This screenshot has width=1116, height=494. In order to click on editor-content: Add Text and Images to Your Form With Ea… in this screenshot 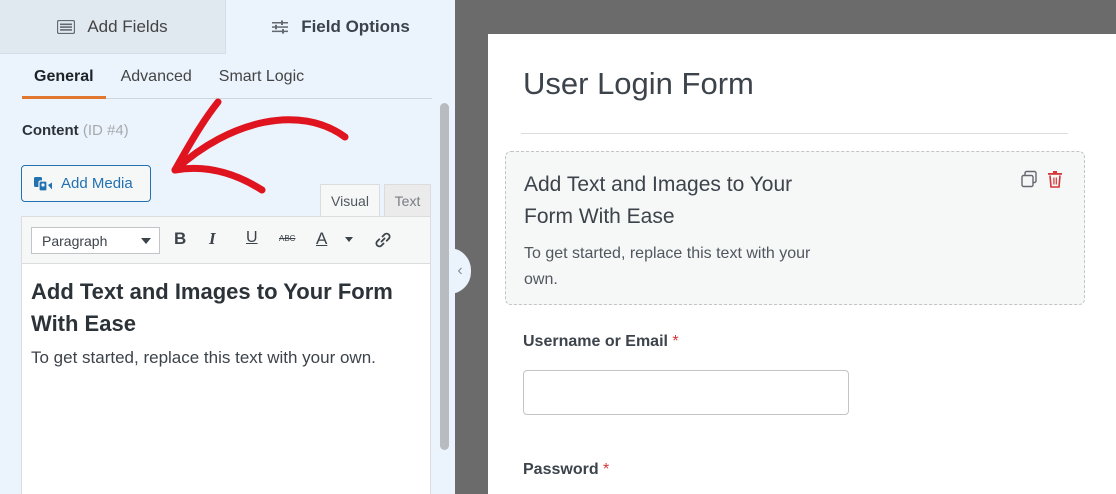, I will do `click(226, 322)`.